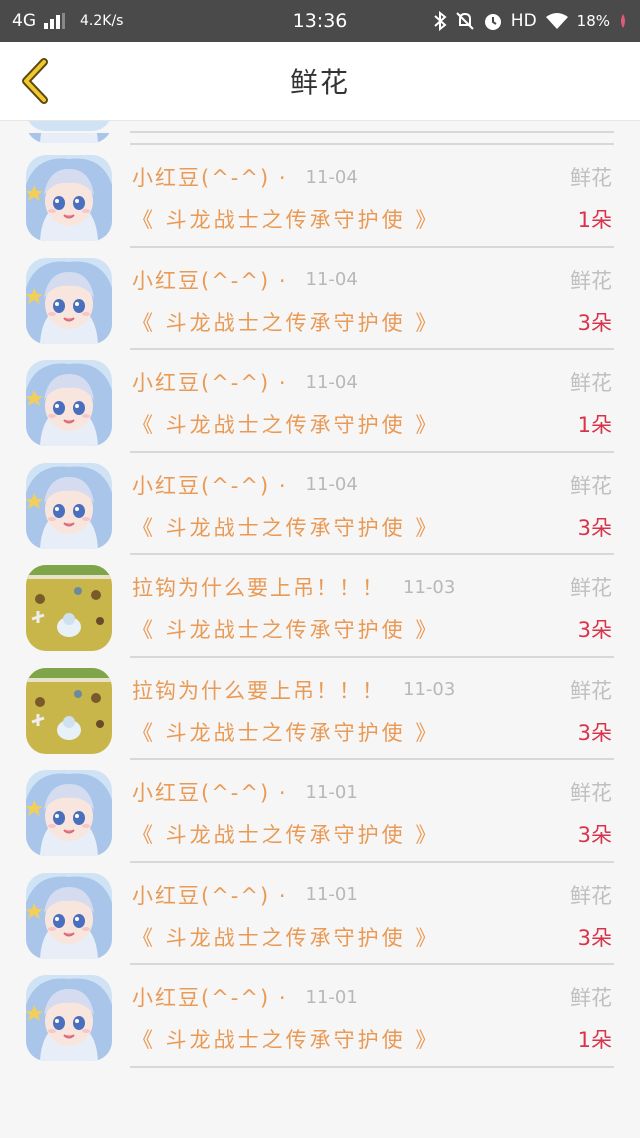 The image size is (640, 1138). What do you see at coordinates (102, 21) in the screenshot?
I see `network-speed: 4.2K/s` at bounding box center [102, 21].